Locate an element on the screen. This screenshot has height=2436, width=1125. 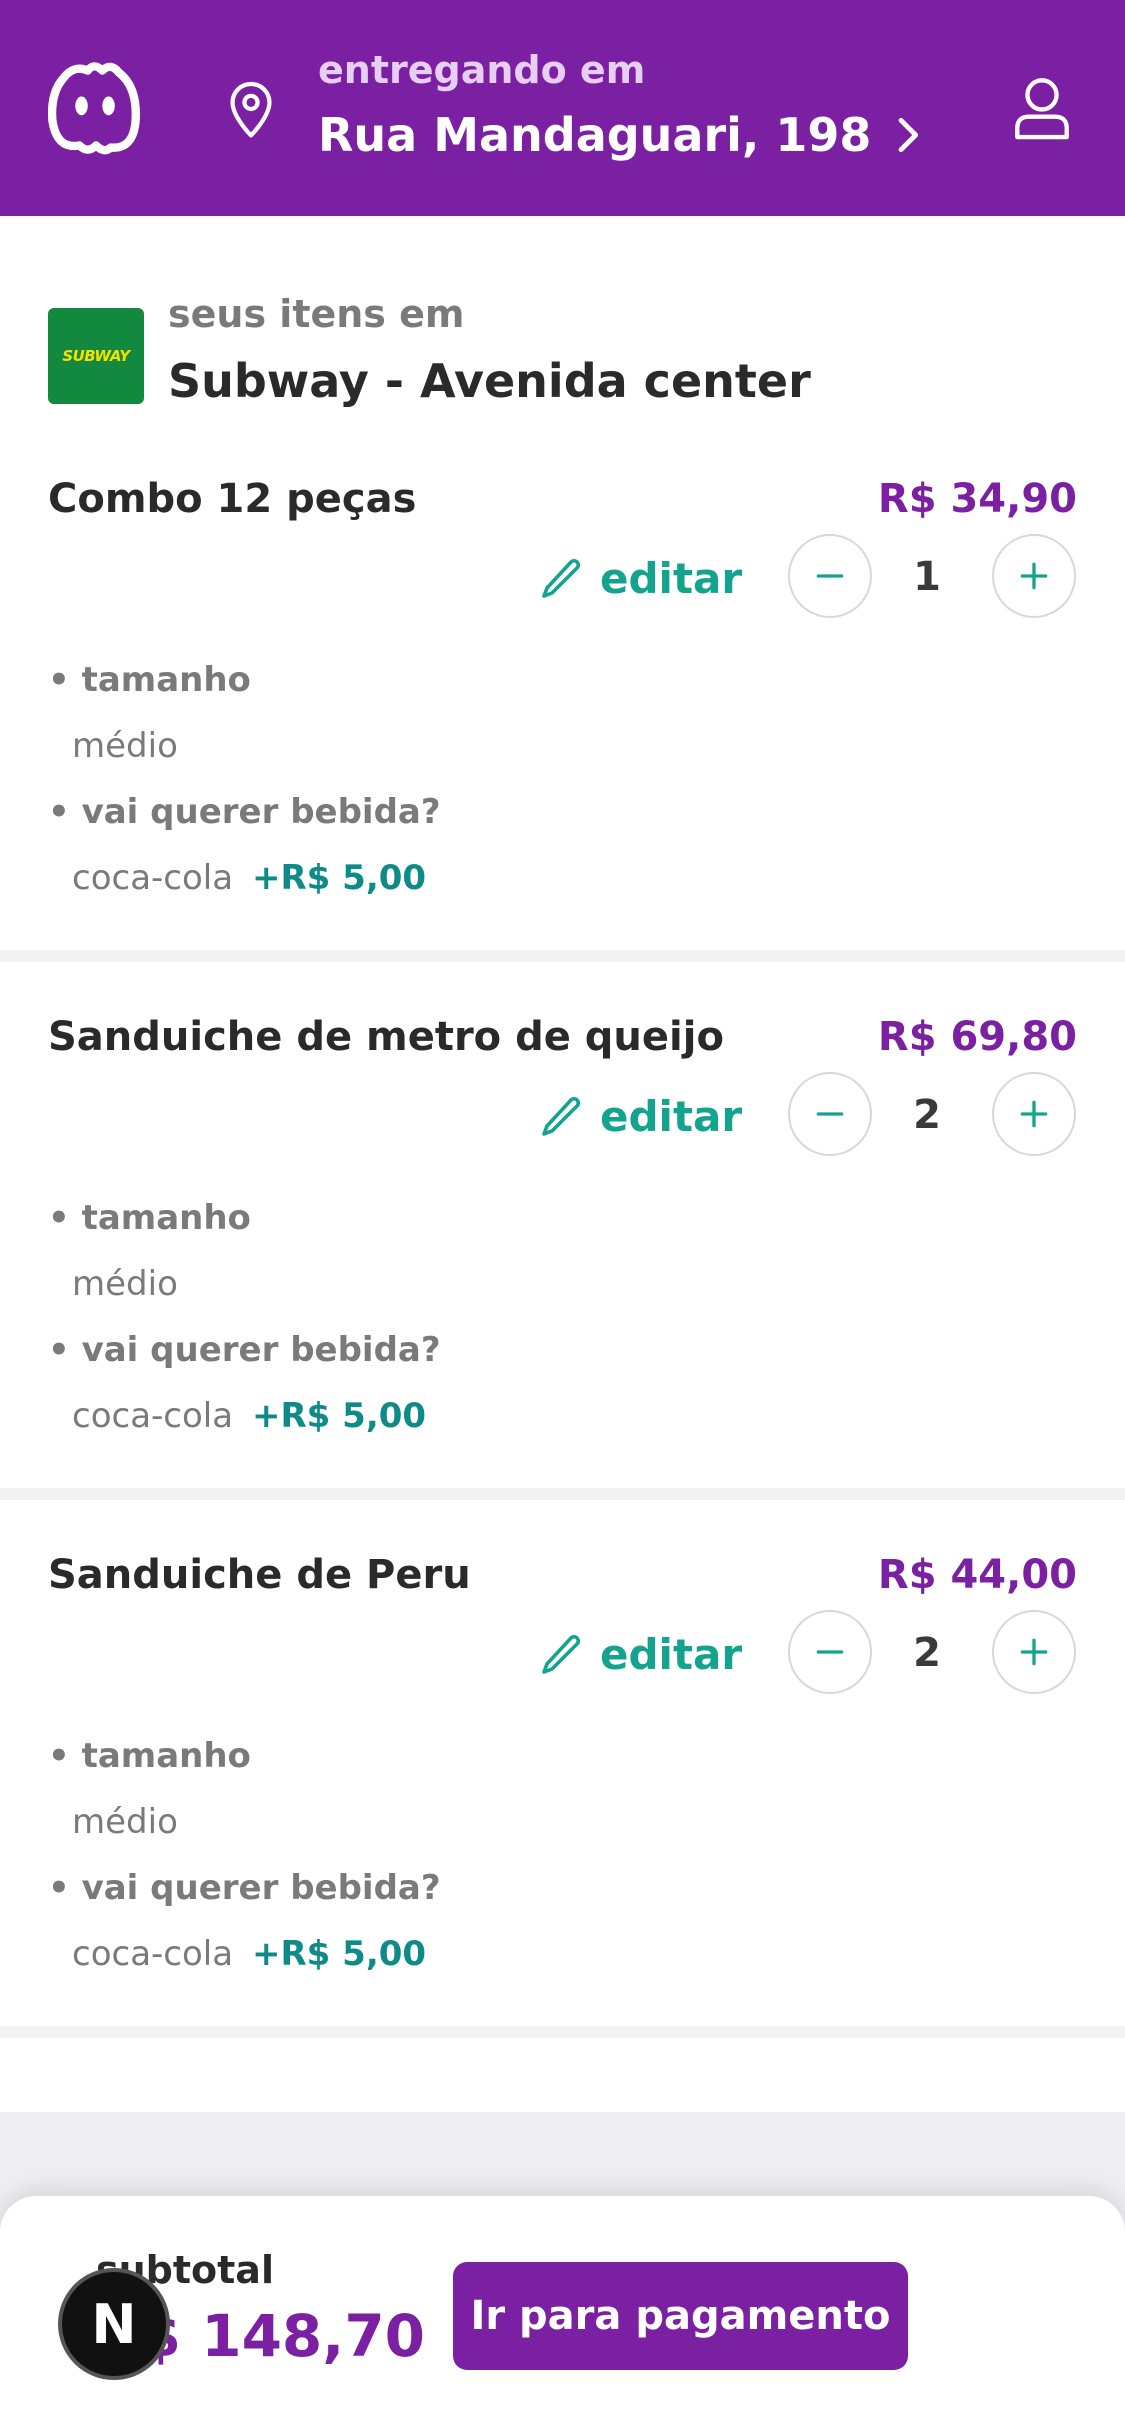
go-to-payment-button: Ir para pagamento is located at coordinates (680, 2316).